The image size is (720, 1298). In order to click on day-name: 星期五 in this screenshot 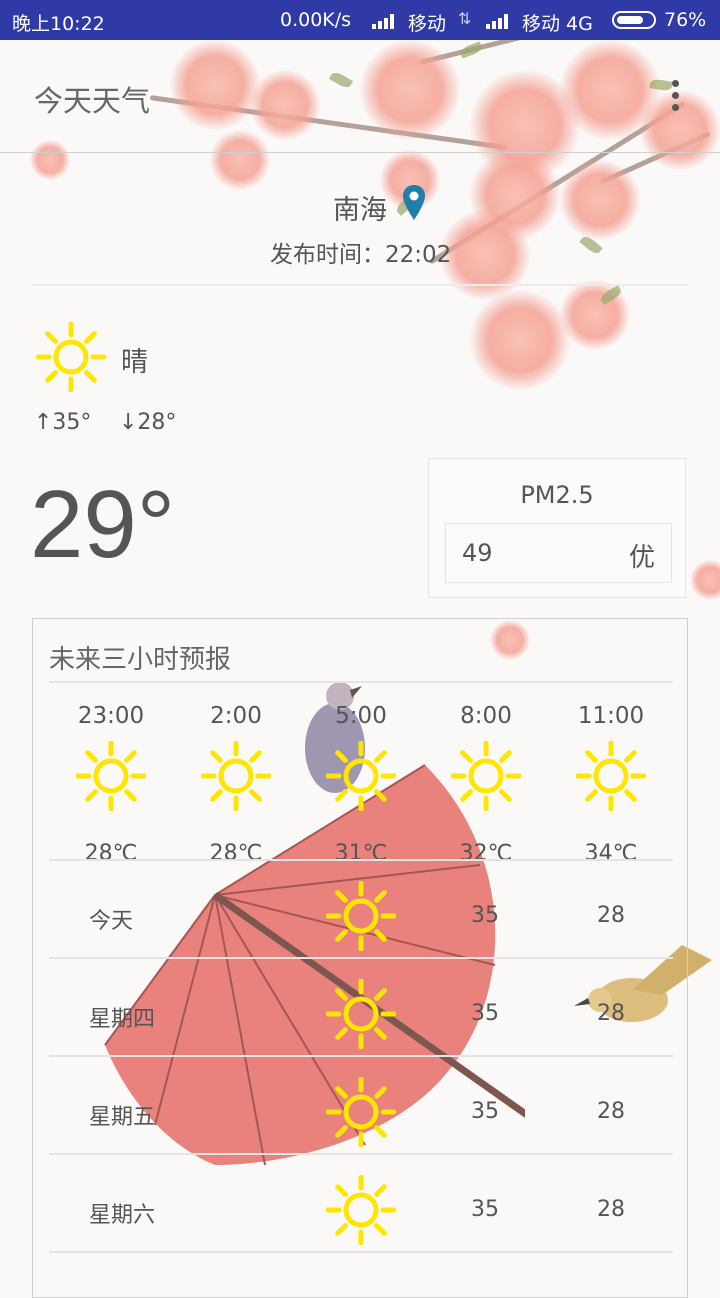, I will do `click(122, 1117)`.